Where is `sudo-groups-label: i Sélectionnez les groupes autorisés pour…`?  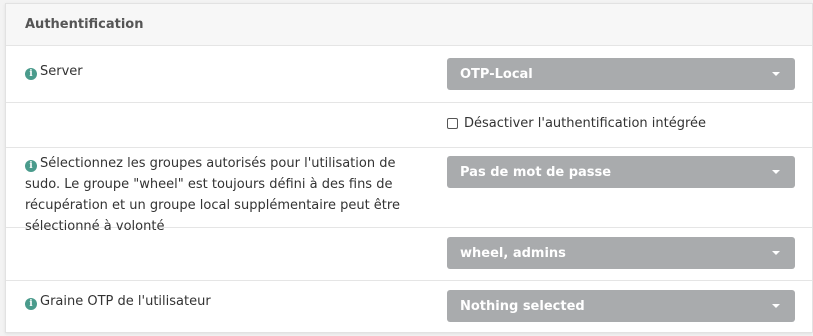
sudo-groups-label: i Sélectionnez les groupes autorisés pour… is located at coordinates (225, 195).